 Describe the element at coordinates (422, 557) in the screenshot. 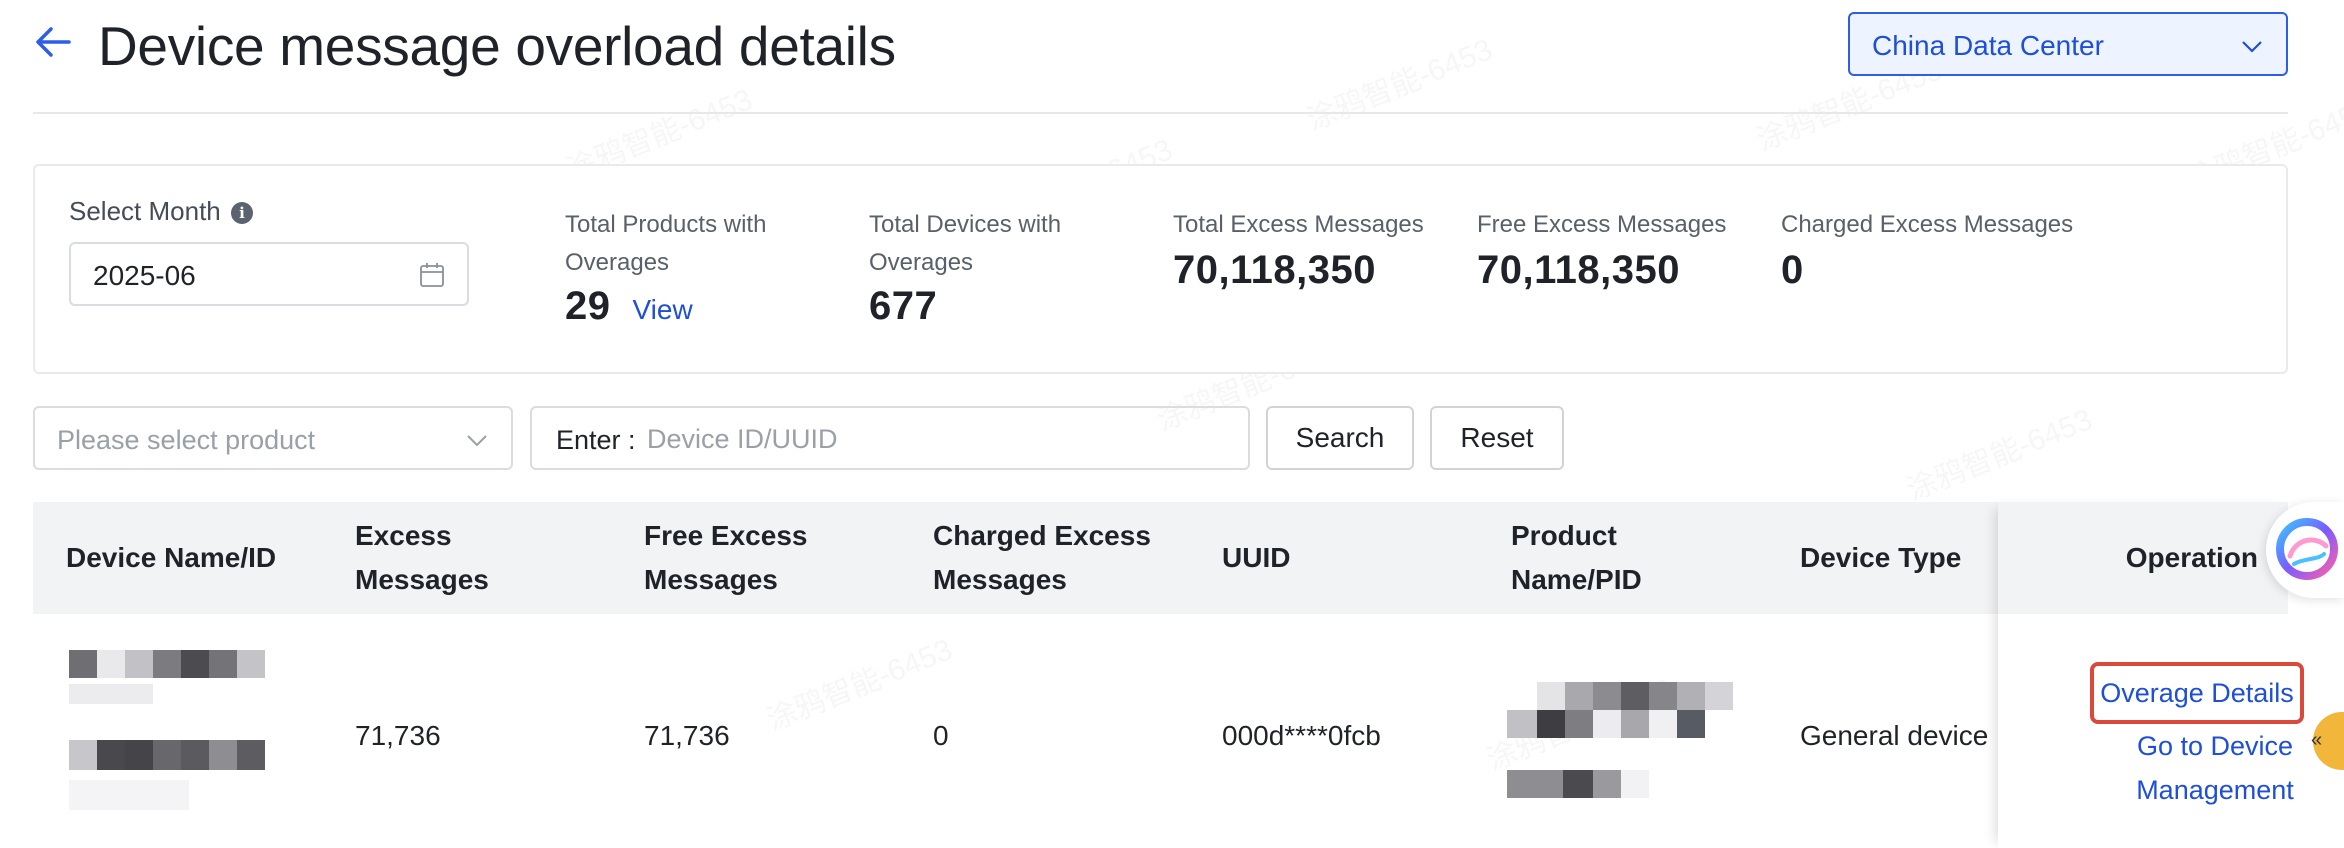

I see `col-excess-messages: Excess Messages` at that location.